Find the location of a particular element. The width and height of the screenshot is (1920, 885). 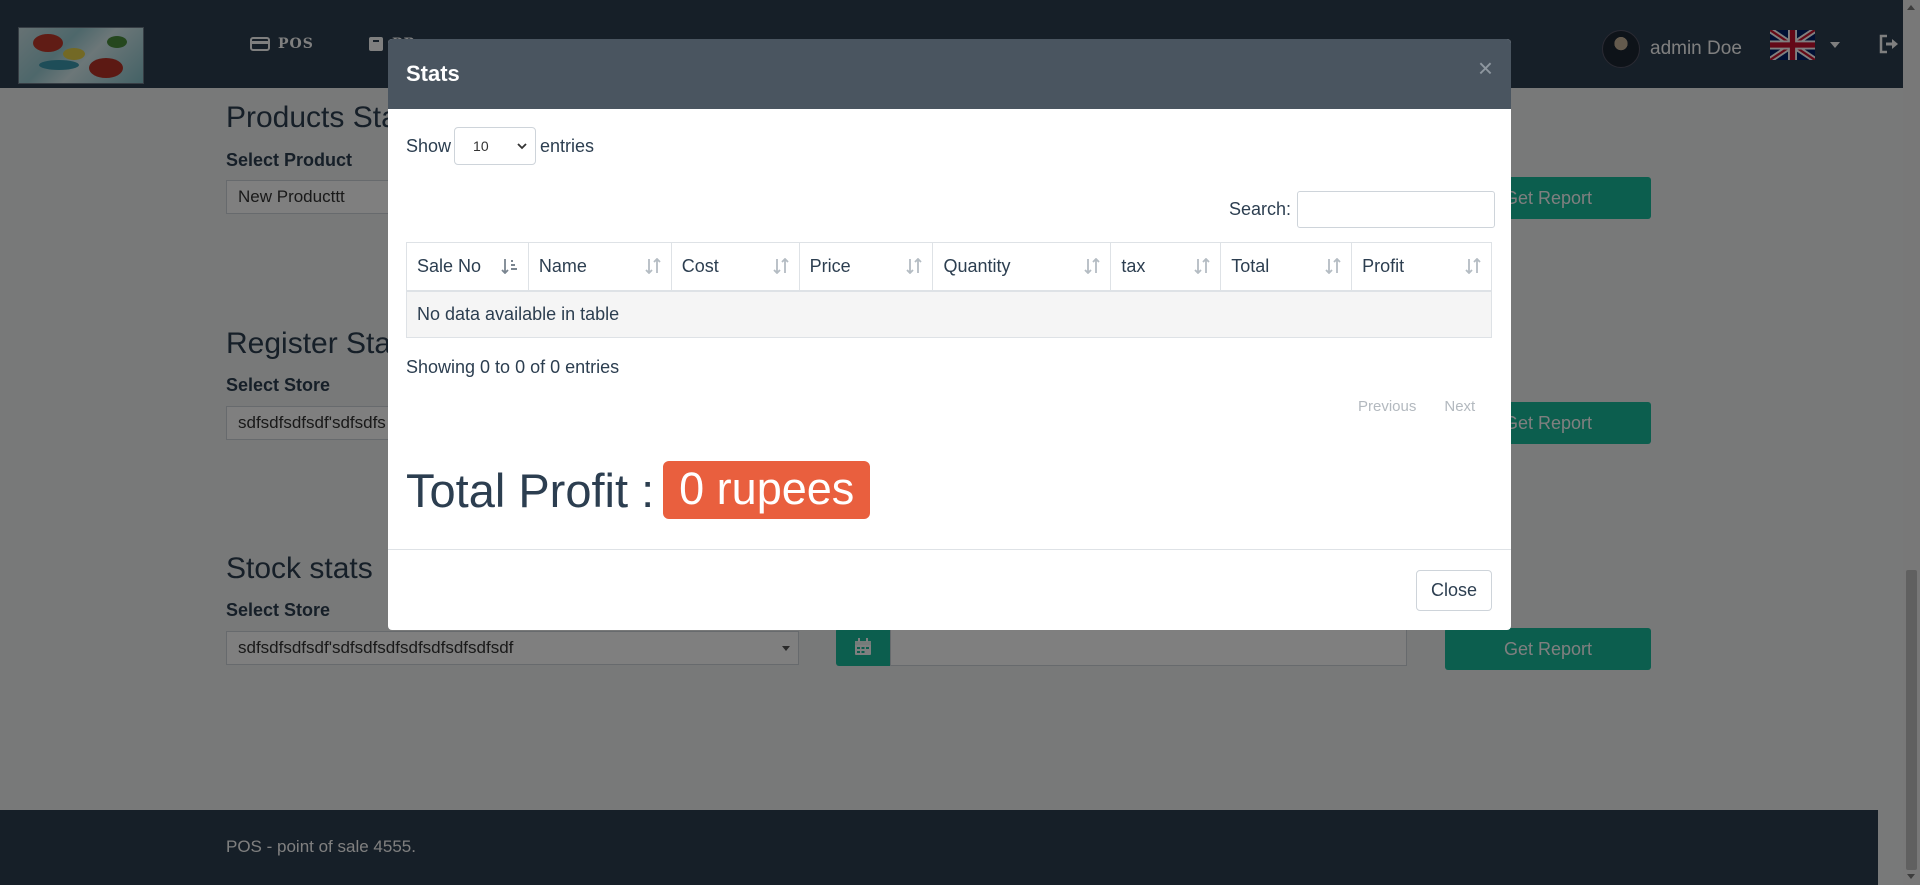

entries-label: entries is located at coordinates (567, 145).